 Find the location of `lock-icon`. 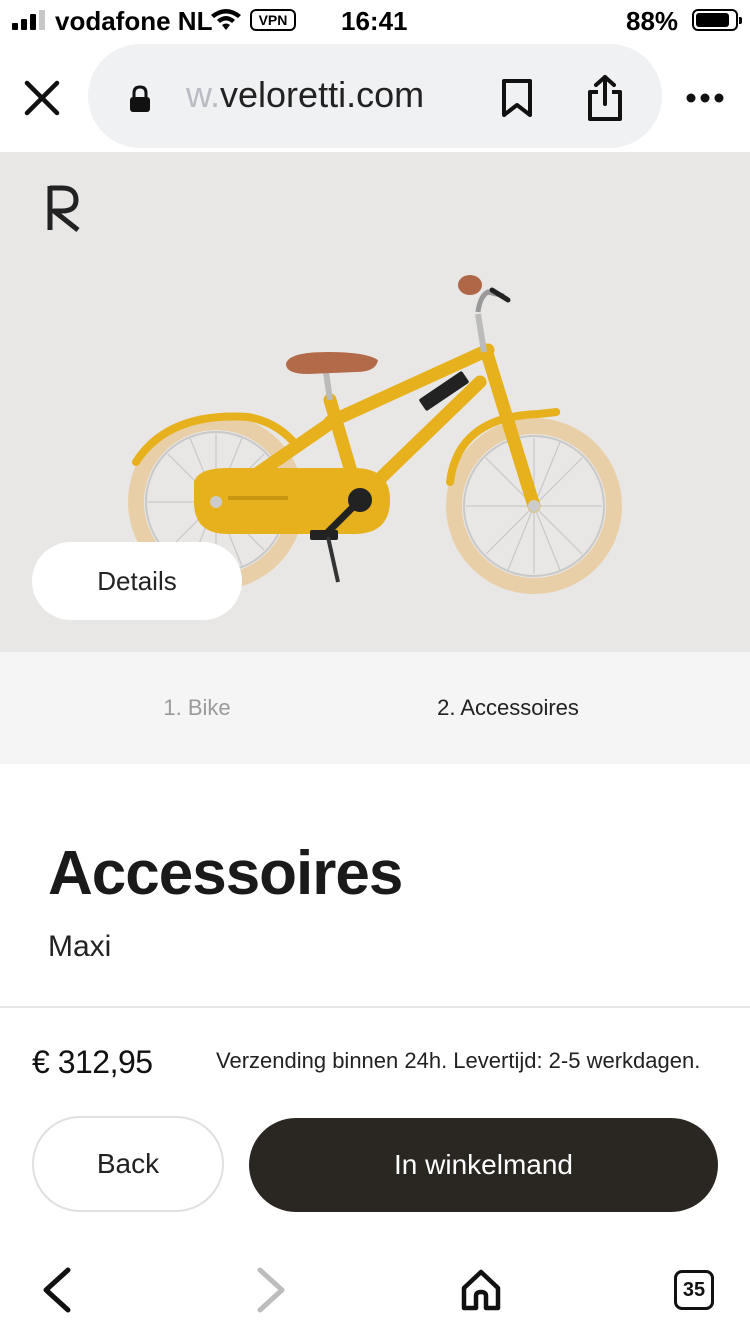

lock-icon is located at coordinates (140, 98).